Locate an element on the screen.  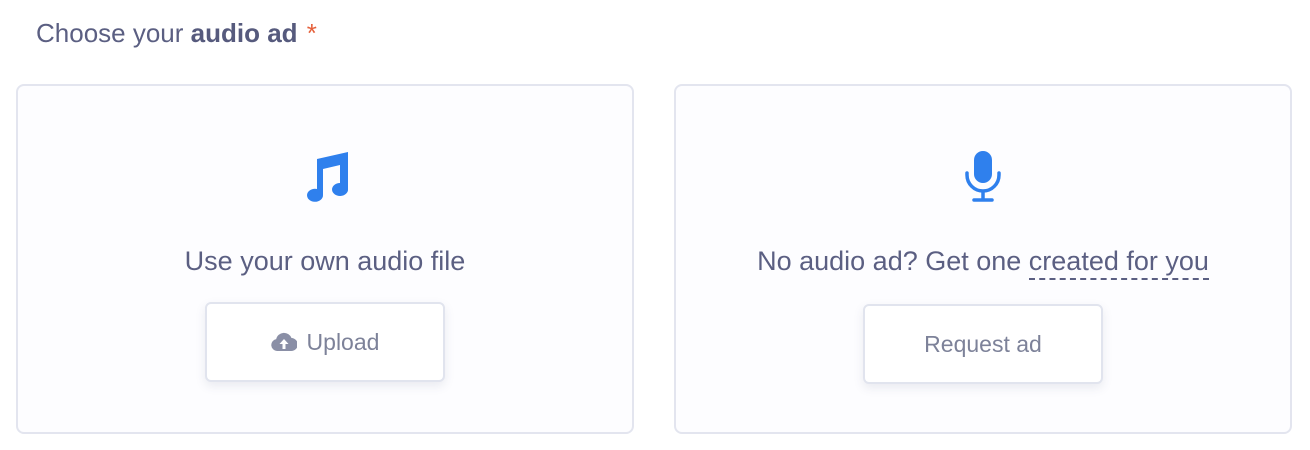
request-ad-text: No audio ad? Get one created for you is located at coordinates (983, 261).